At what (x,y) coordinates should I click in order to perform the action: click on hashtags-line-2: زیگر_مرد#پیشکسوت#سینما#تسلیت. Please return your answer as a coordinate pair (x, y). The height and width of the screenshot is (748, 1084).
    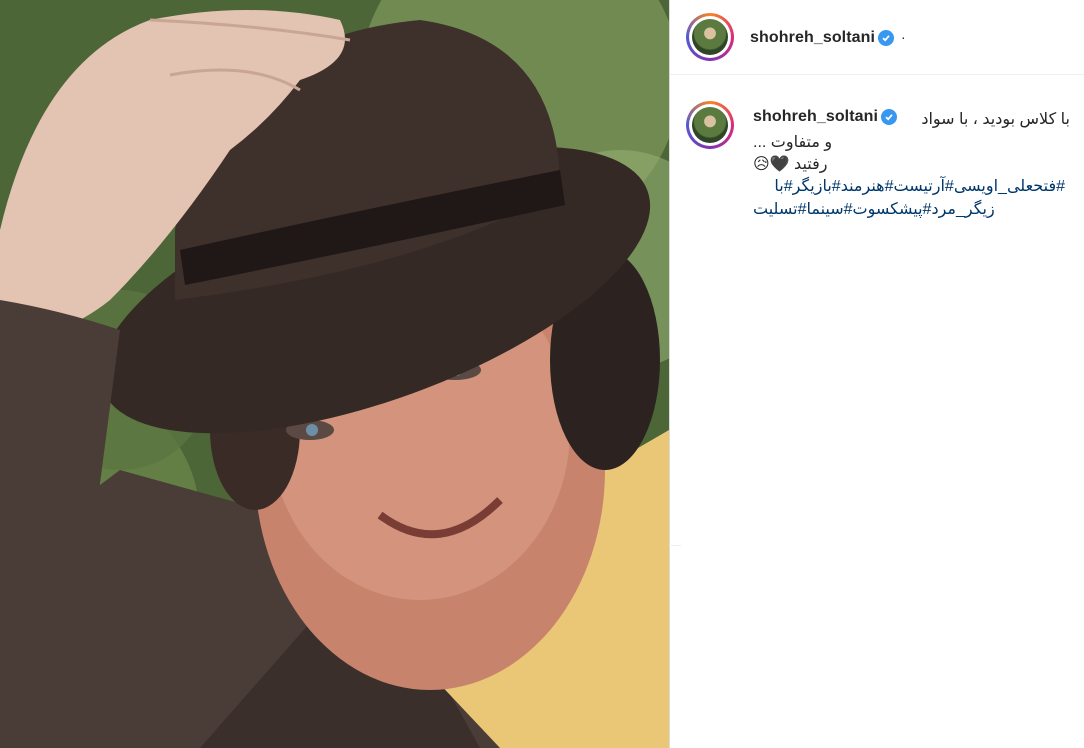
    Looking at the image, I should click on (910, 209).